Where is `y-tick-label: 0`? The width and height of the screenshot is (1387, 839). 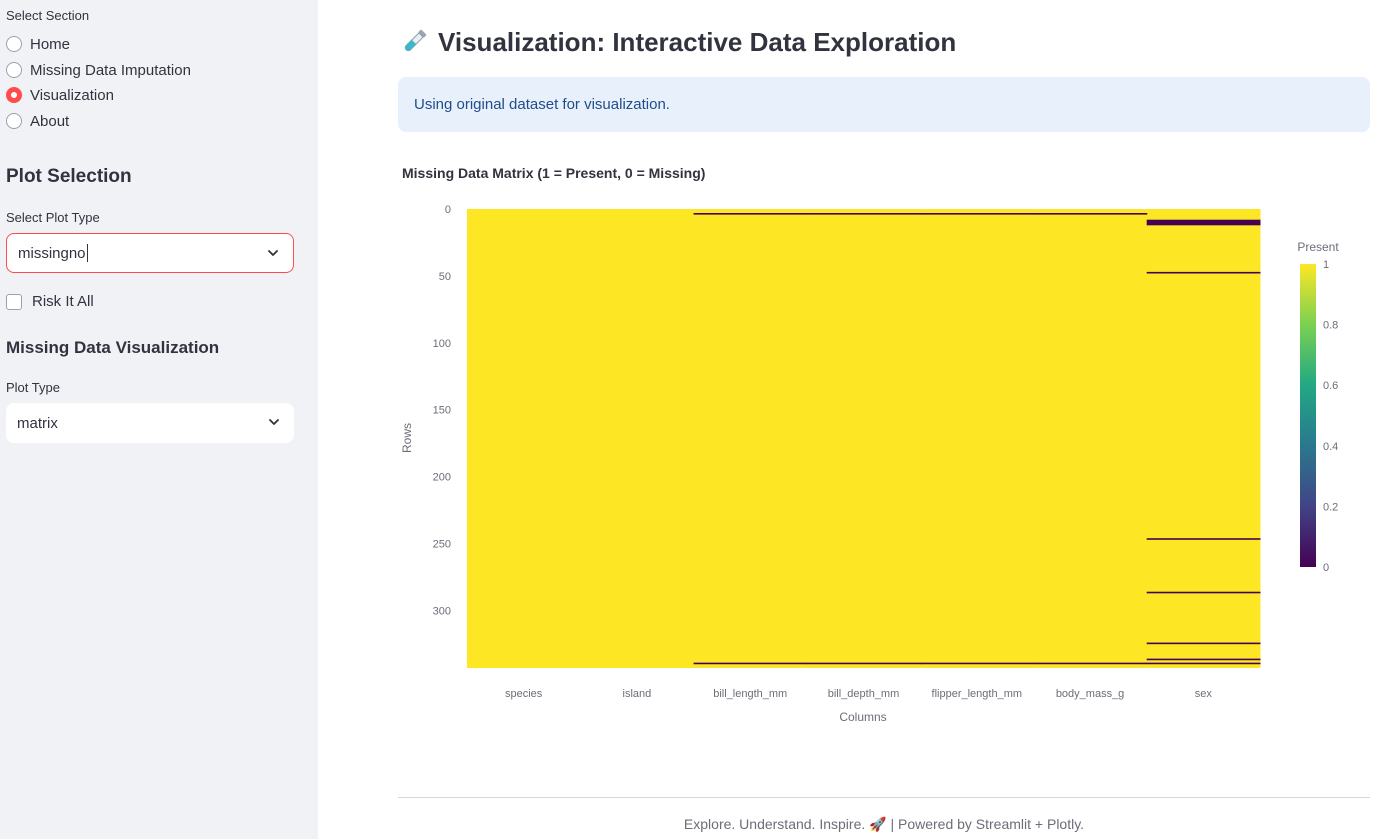
y-tick-label: 0 is located at coordinates (448, 210).